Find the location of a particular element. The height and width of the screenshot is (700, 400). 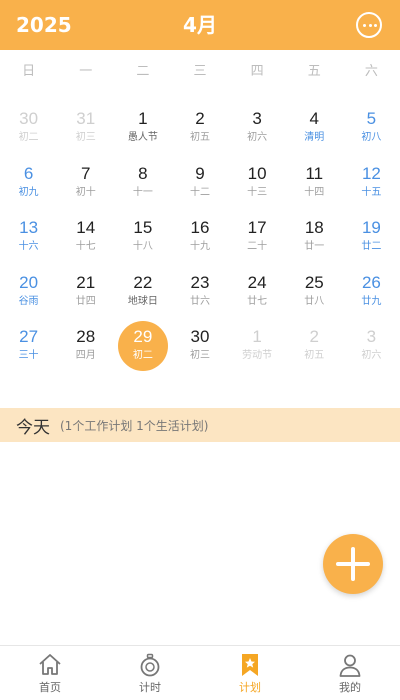

day-cell: 24 廿七 is located at coordinates (257, 294).